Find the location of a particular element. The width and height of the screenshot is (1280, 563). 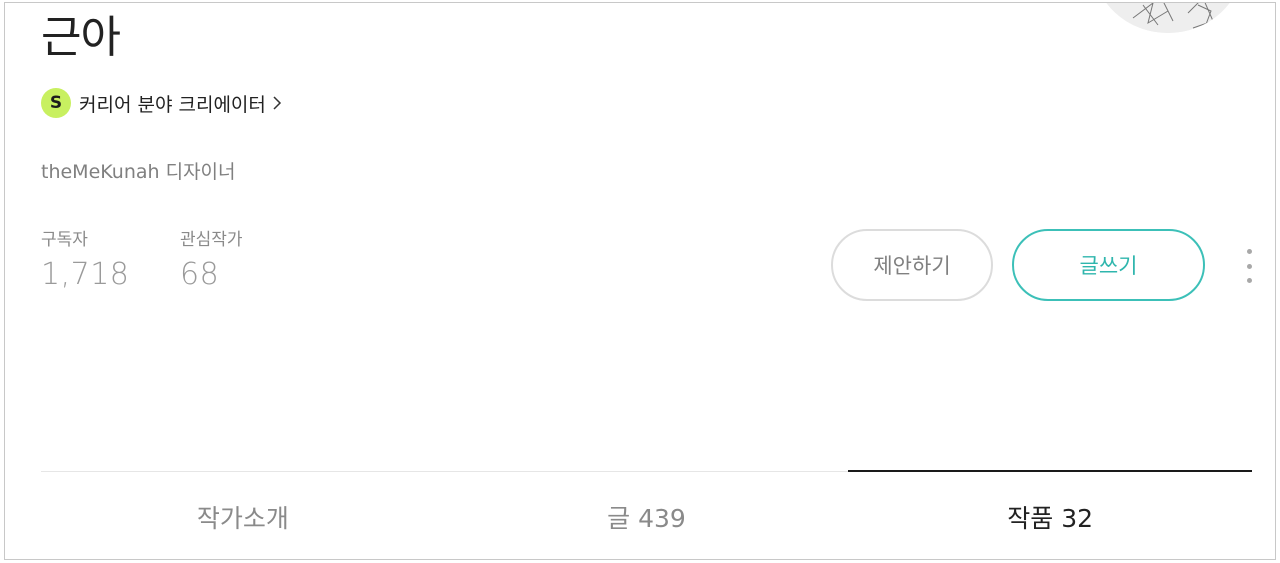

creator-badge-icon: S is located at coordinates (56, 103).